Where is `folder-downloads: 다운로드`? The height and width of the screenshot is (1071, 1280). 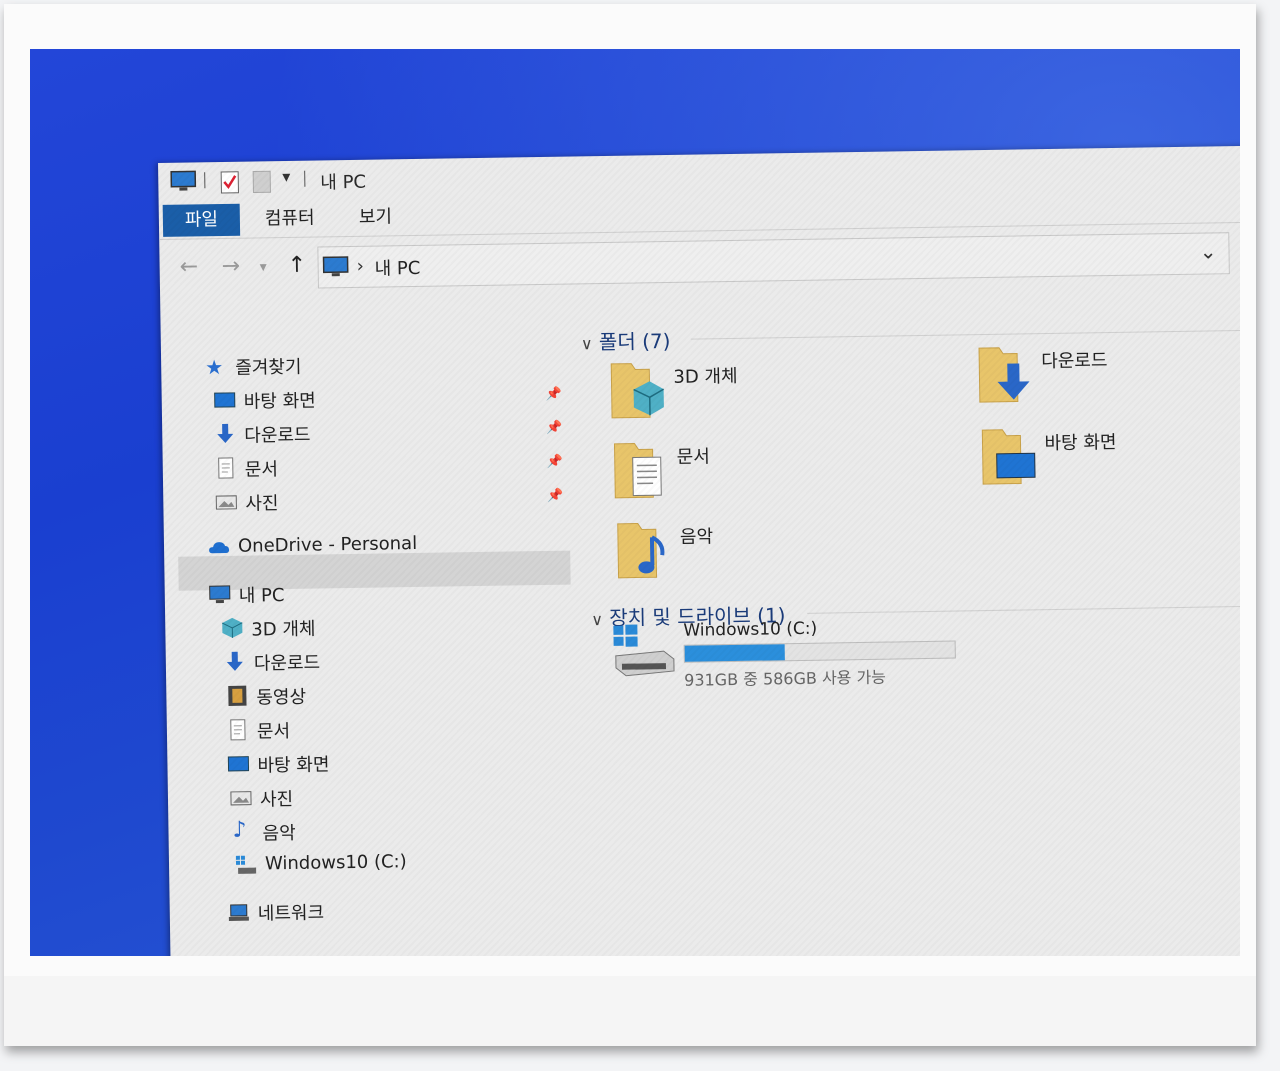 folder-downloads: 다운로드 is located at coordinates (1108, 376).